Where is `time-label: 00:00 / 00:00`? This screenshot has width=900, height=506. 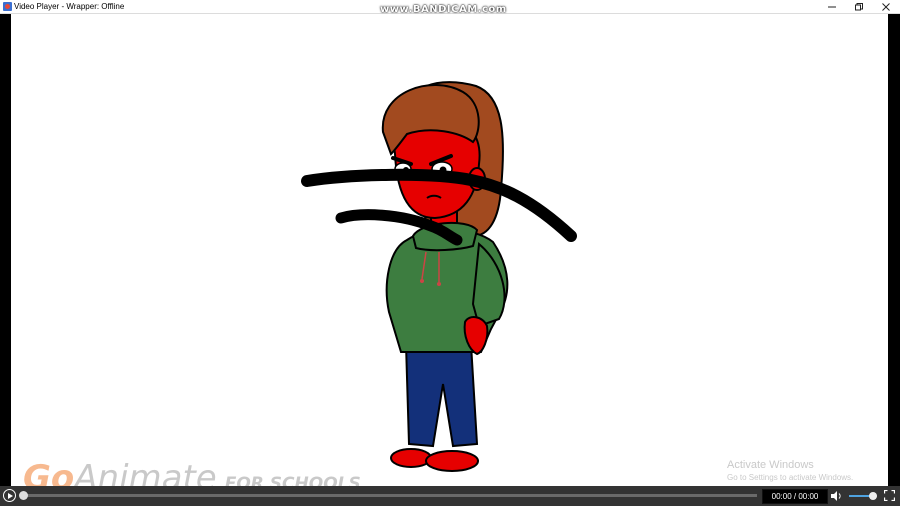 time-label: 00:00 / 00:00 is located at coordinates (795, 496).